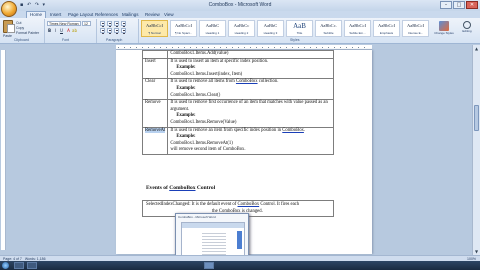 Image resolution: width=480 pixels, height=270 pixels. I want to click on table-row: ComboBox1.Items.Add(value), so click(237, 54).